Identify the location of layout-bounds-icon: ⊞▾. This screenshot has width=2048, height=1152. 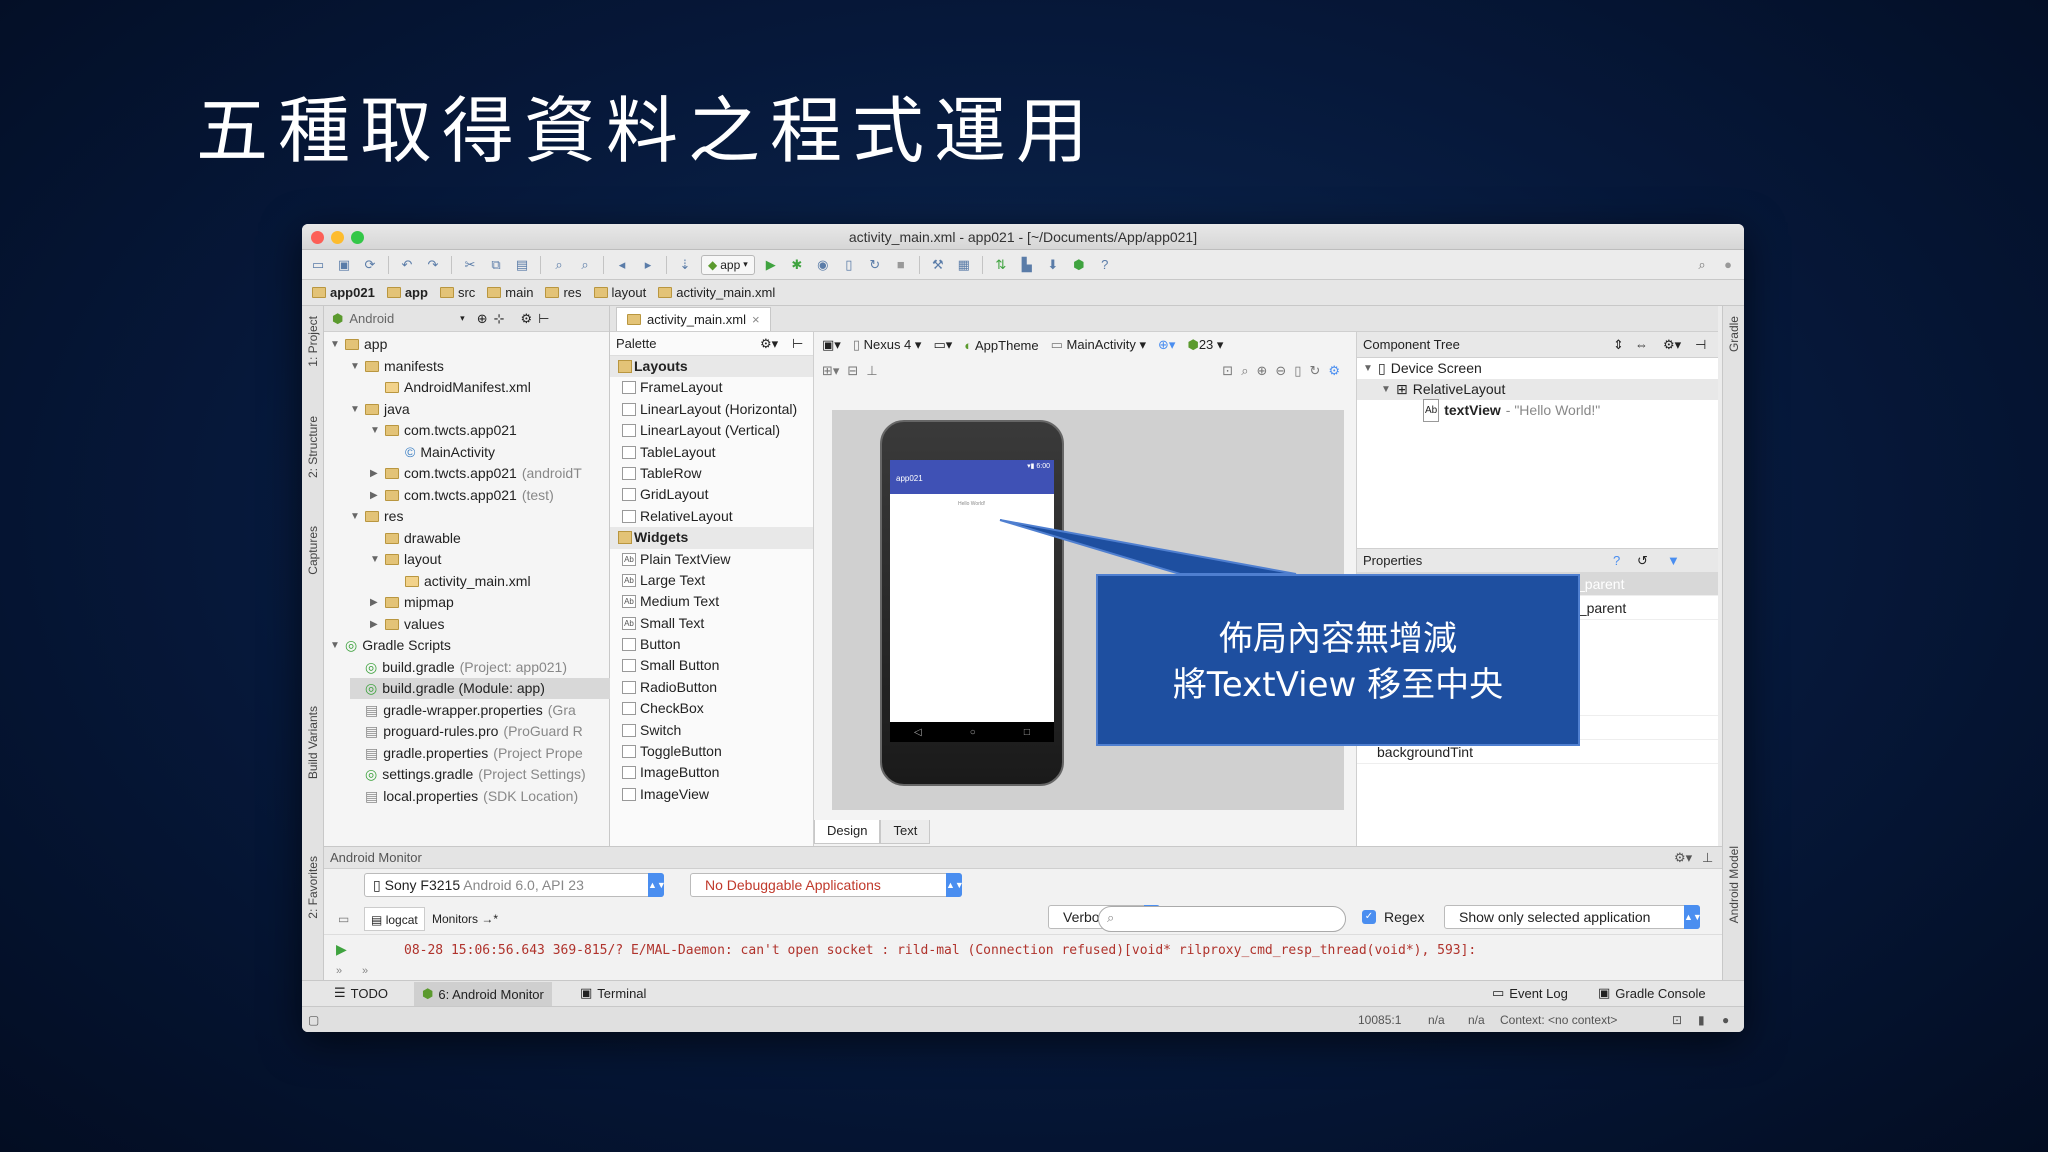
(830, 371).